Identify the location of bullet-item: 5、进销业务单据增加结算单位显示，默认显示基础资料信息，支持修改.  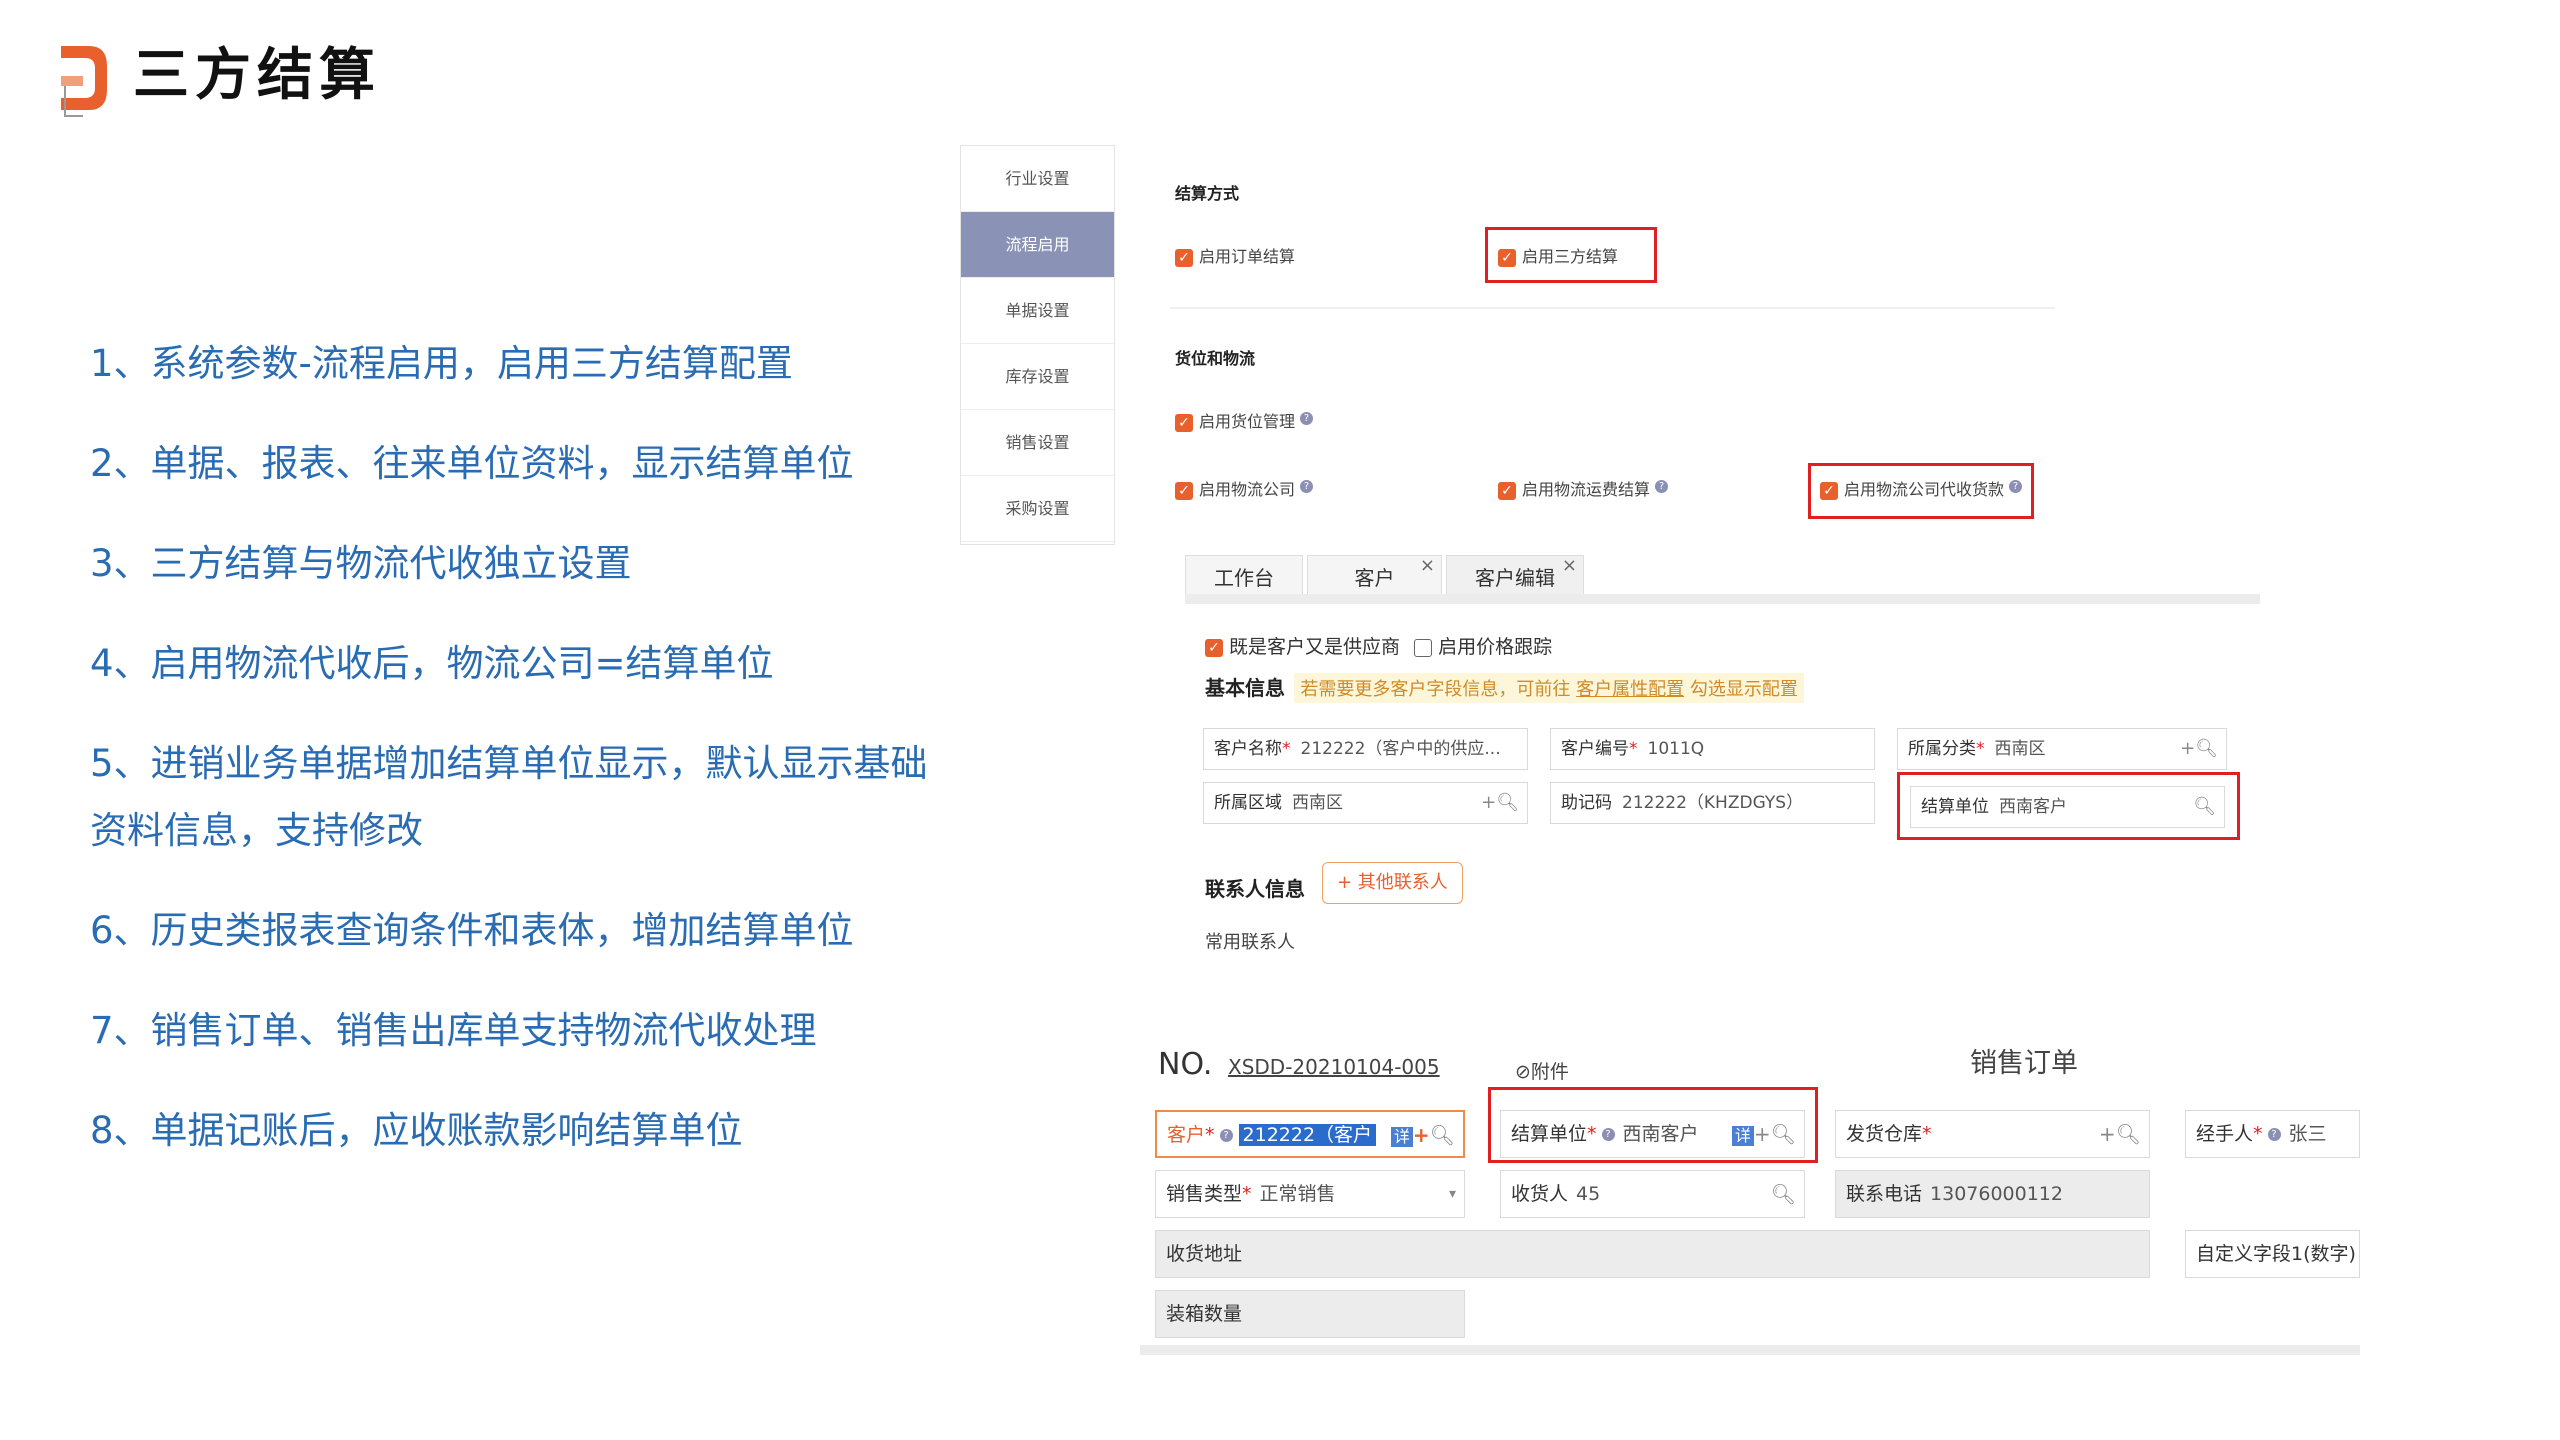
(509, 797).